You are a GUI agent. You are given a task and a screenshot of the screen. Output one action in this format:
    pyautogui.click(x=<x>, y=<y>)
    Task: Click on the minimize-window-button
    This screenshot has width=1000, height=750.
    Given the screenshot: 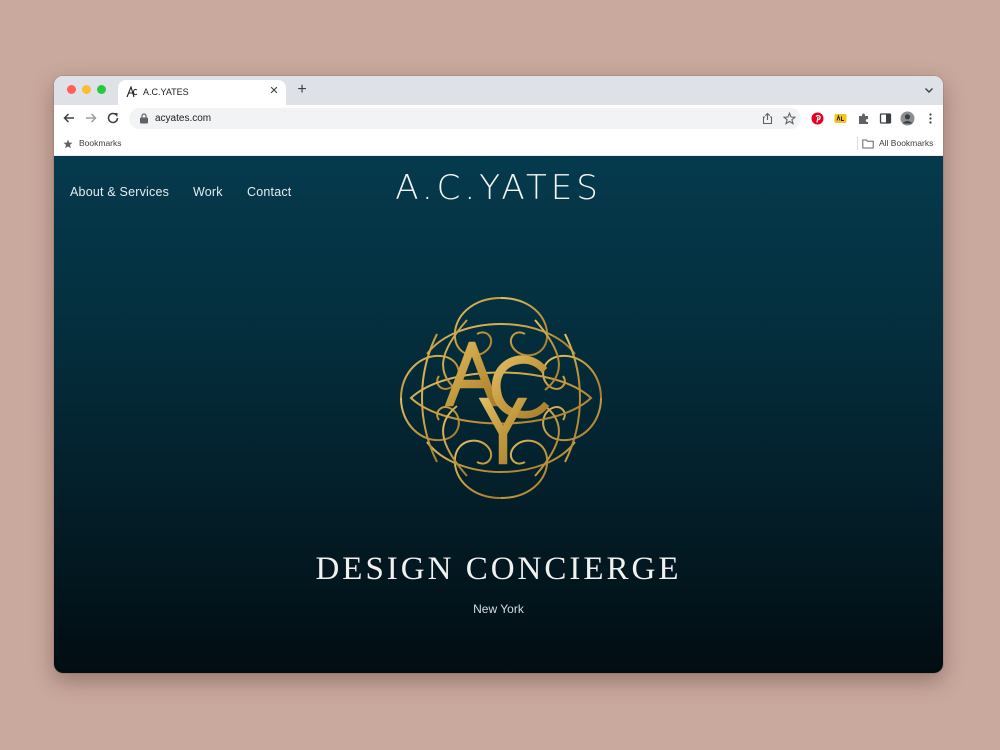 What is the action you would take?
    pyautogui.click(x=86, y=89)
    